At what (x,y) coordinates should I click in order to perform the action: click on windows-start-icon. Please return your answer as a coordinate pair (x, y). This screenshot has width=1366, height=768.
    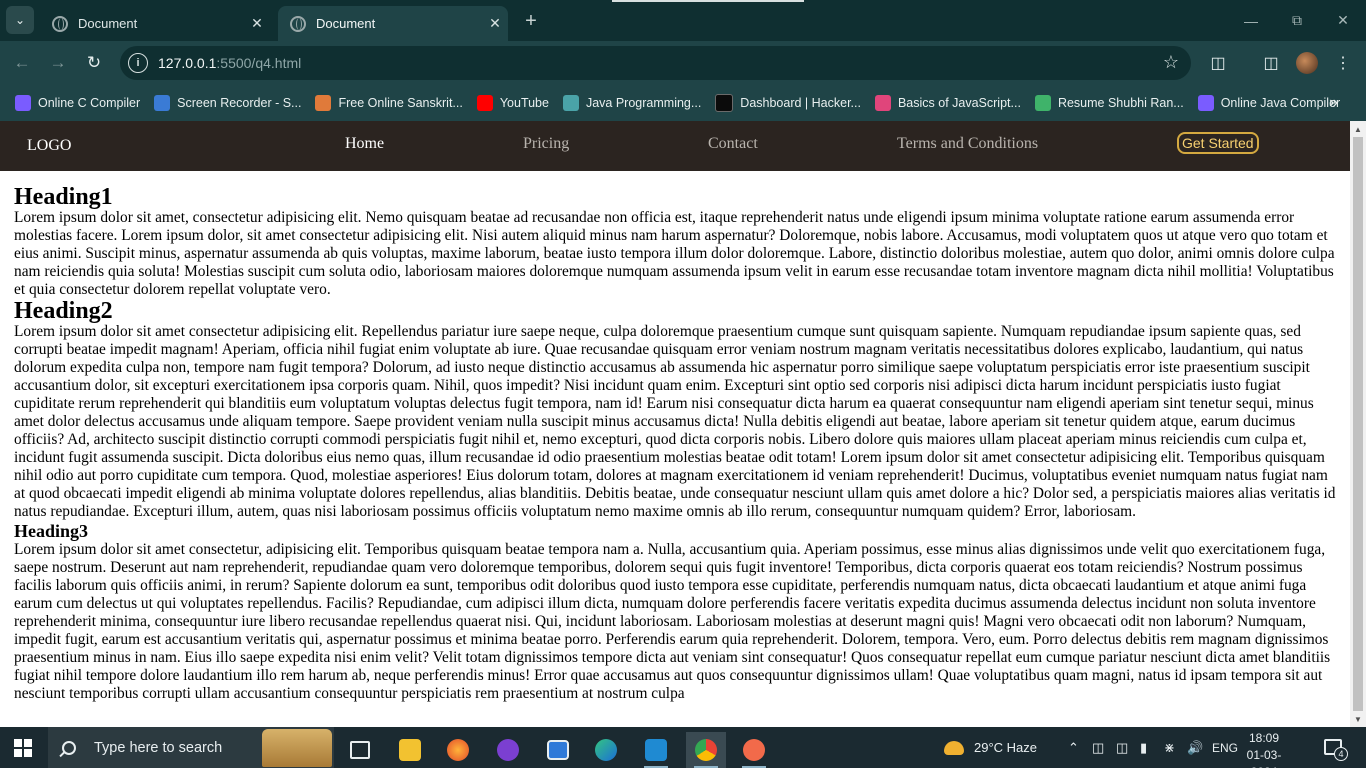
    Looking at the image, I should click on (23, 748).